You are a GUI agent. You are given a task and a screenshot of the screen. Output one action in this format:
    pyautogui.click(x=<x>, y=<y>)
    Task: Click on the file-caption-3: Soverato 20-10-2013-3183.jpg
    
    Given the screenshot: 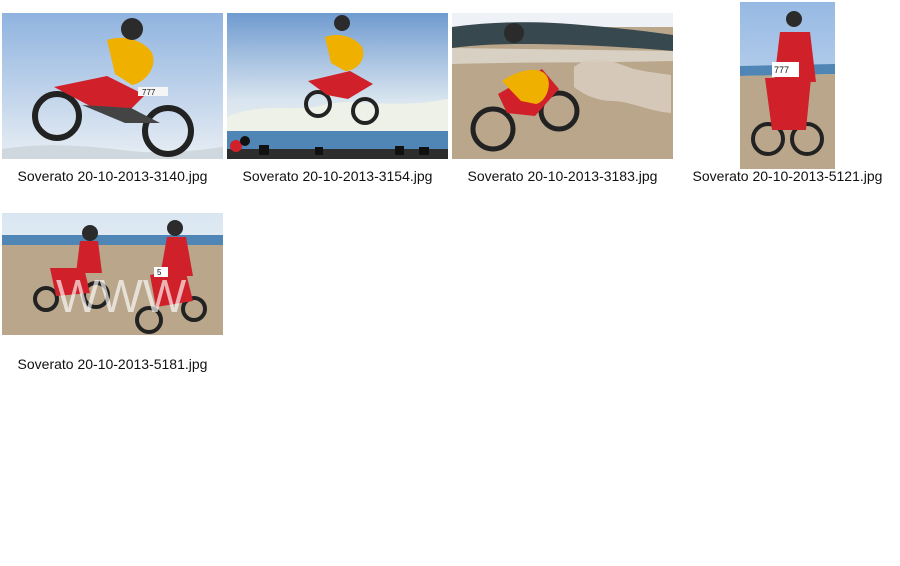 What is the action you would take?
    pyautogui.click(x=562, y=176)
    